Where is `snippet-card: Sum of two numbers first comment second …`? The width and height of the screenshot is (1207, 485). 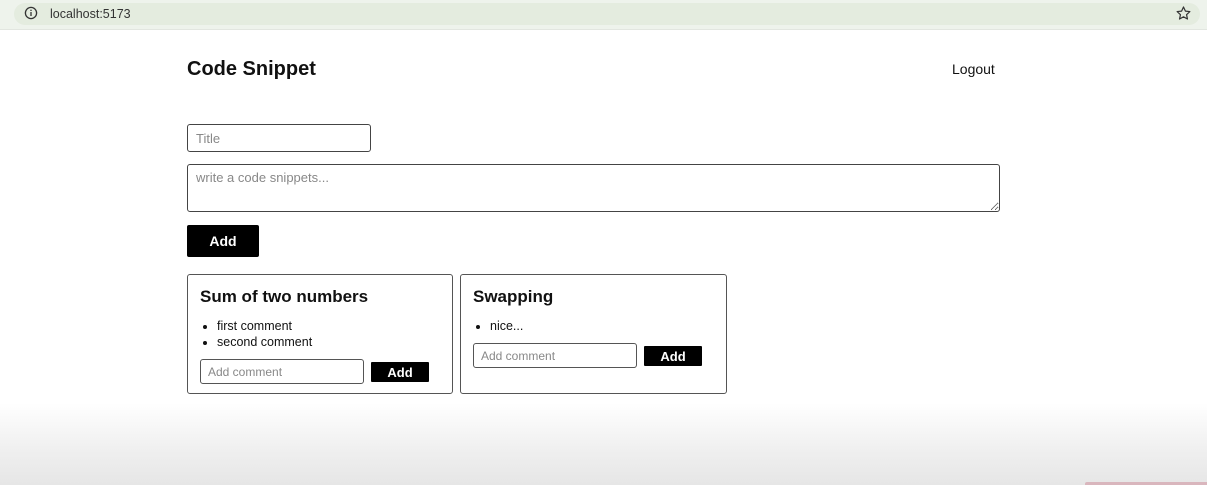 snippet-card: Sum of two numbers first comment second … is located at coordinates (320, 334).